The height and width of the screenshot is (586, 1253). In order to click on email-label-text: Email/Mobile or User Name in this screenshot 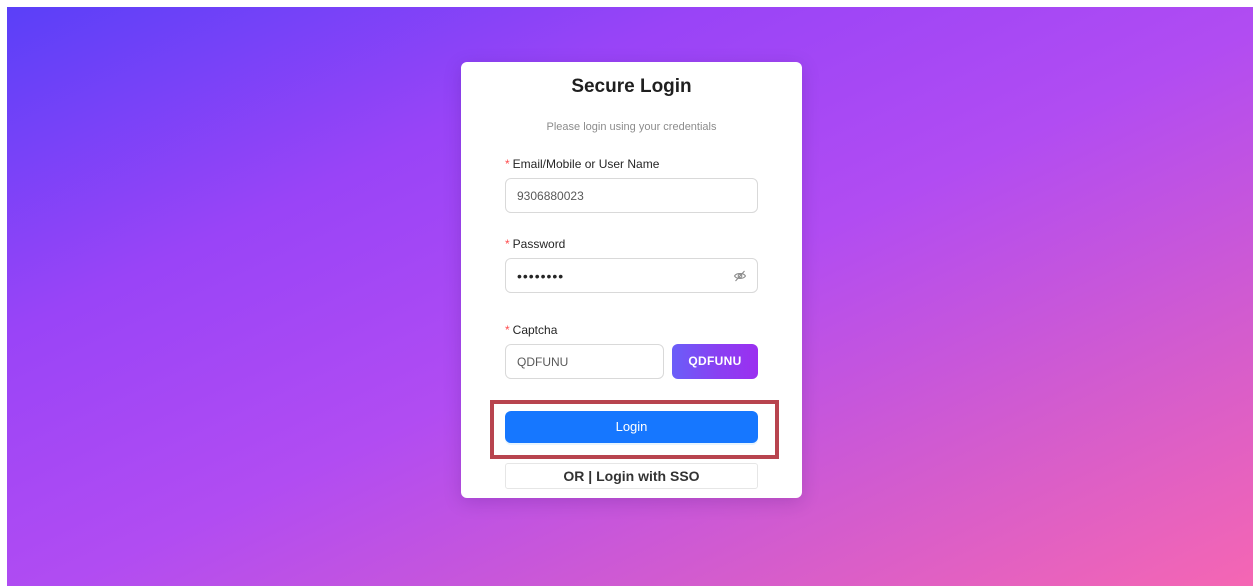, I will do `click(586, 164)`.